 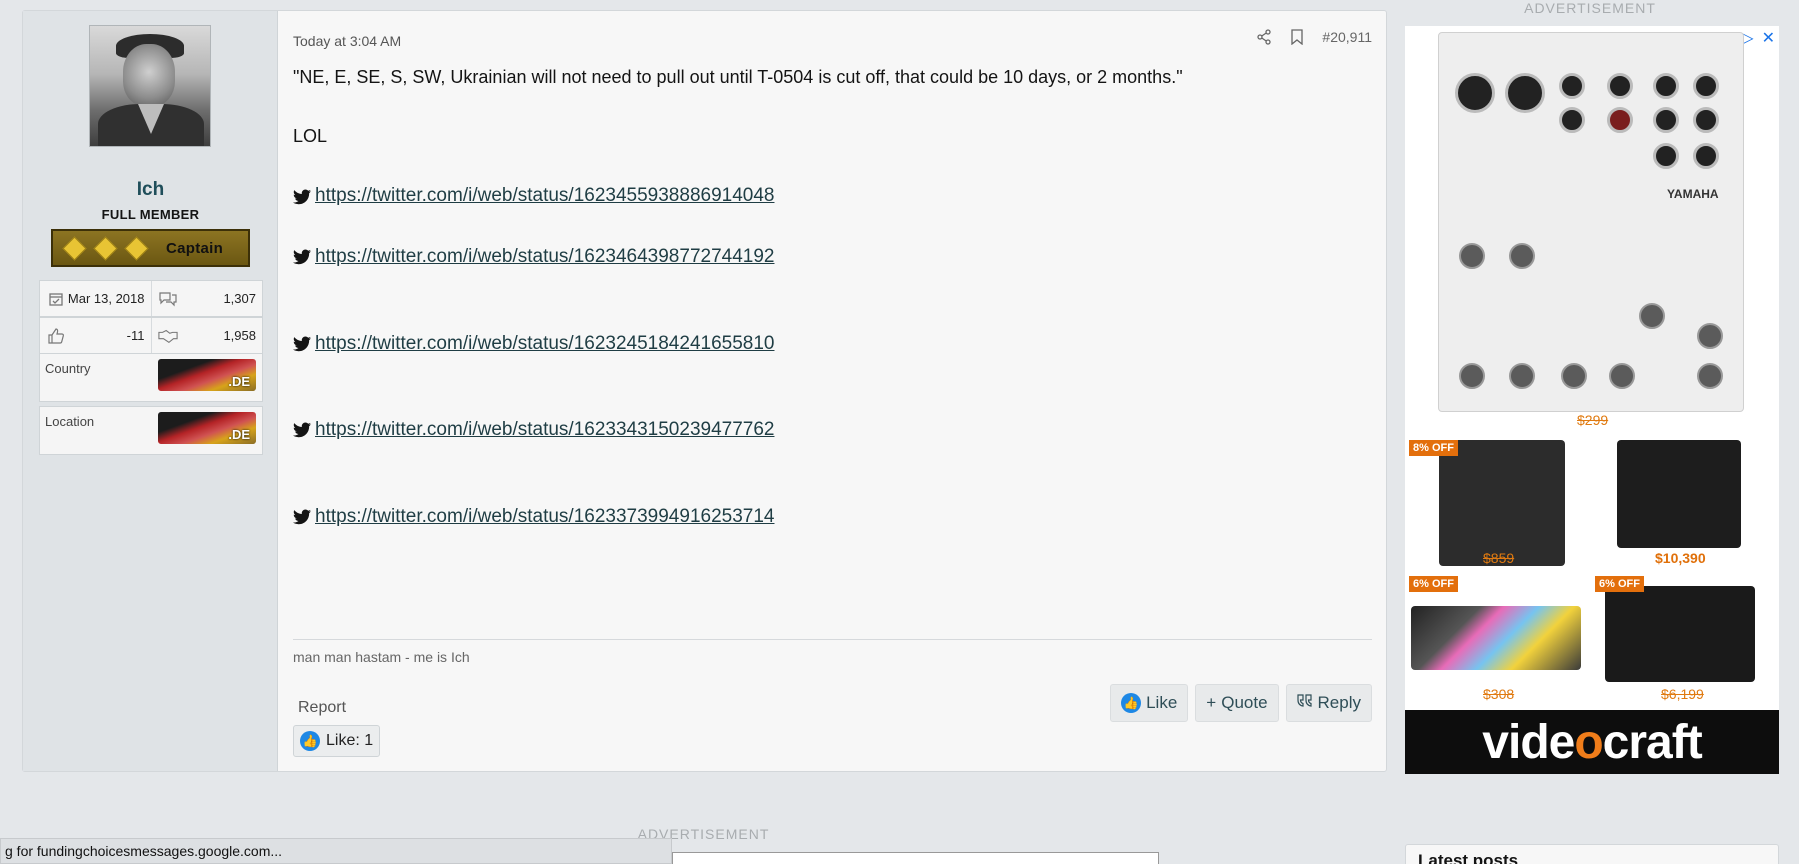 I want to click on mixer-price: $299, so click(x=1592, y=420).